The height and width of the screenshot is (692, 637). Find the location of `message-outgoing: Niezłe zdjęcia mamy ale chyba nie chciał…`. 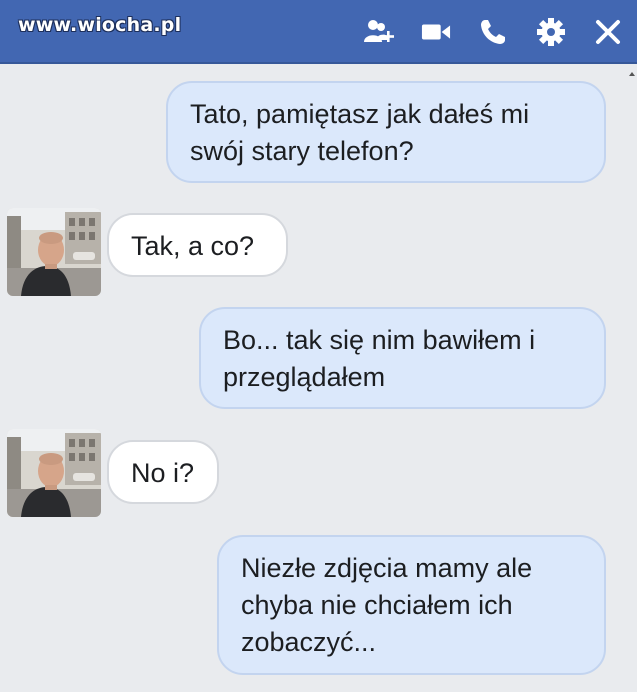

message-outgoing: Niezłe zdjęcia mamy ale chyba nie chciał… is located at coordinates (411, 605).